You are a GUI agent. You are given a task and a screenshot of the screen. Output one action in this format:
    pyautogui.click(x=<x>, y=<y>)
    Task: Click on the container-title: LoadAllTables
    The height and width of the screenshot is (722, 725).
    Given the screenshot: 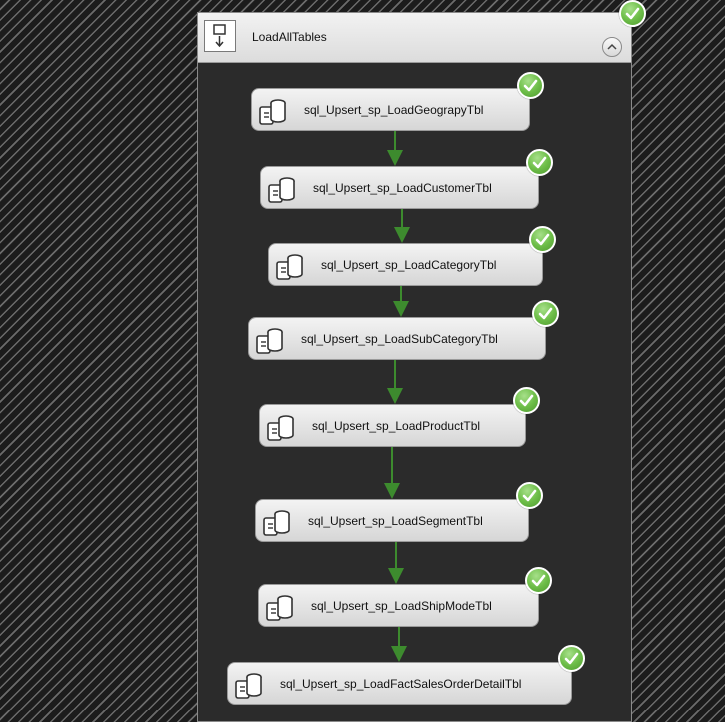 What is the action you would take?
    pyautogui.click(x=289, y=37)
    